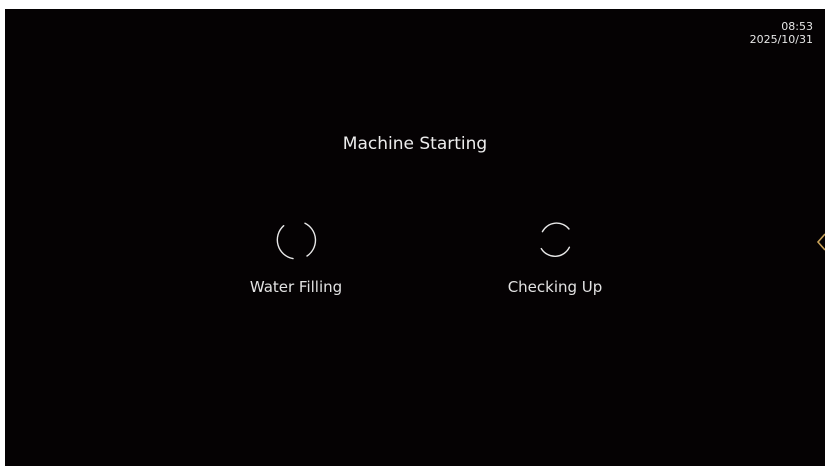 This screenshot has height=466, width=825. Describe the element at coordinates (820, 242) in the screenshot. I see `side-panel-arrow-icon` at that location.